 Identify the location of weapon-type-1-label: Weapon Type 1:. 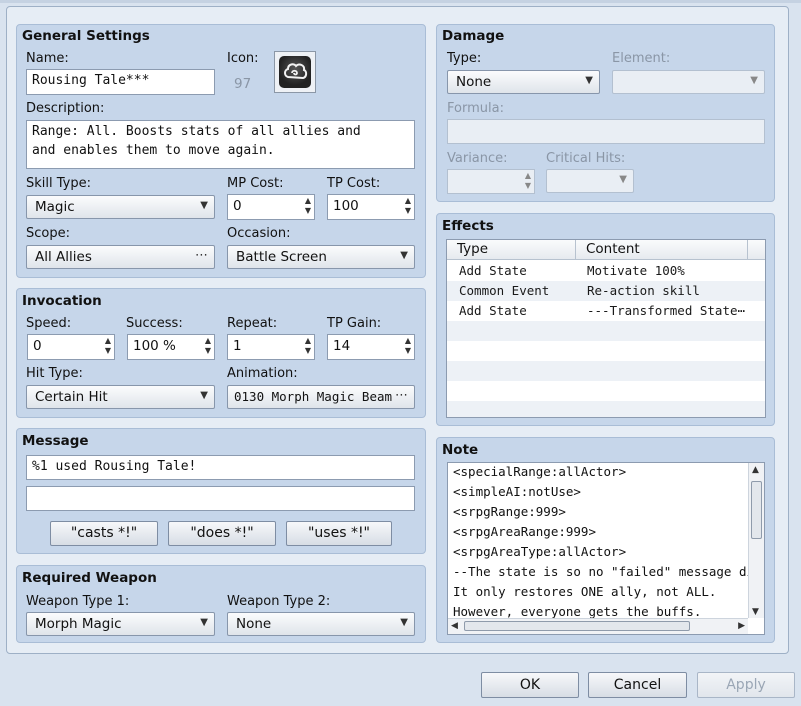
(78, 601).